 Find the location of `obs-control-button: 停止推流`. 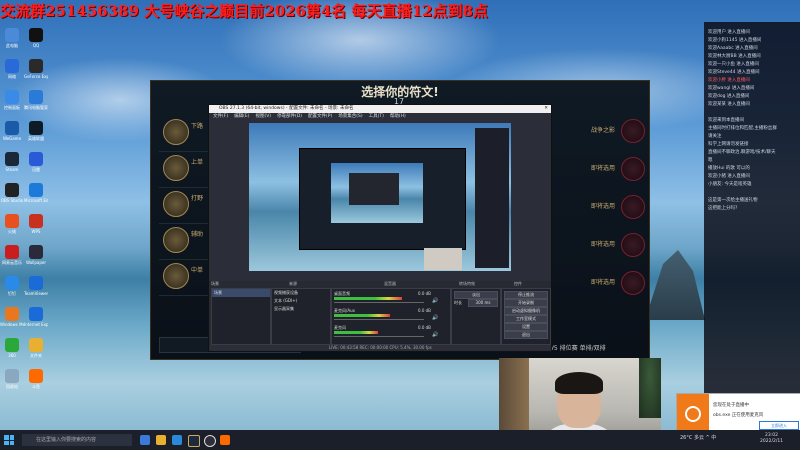

obs-control-button: 停止推流 is located at coordinates (526, 295).